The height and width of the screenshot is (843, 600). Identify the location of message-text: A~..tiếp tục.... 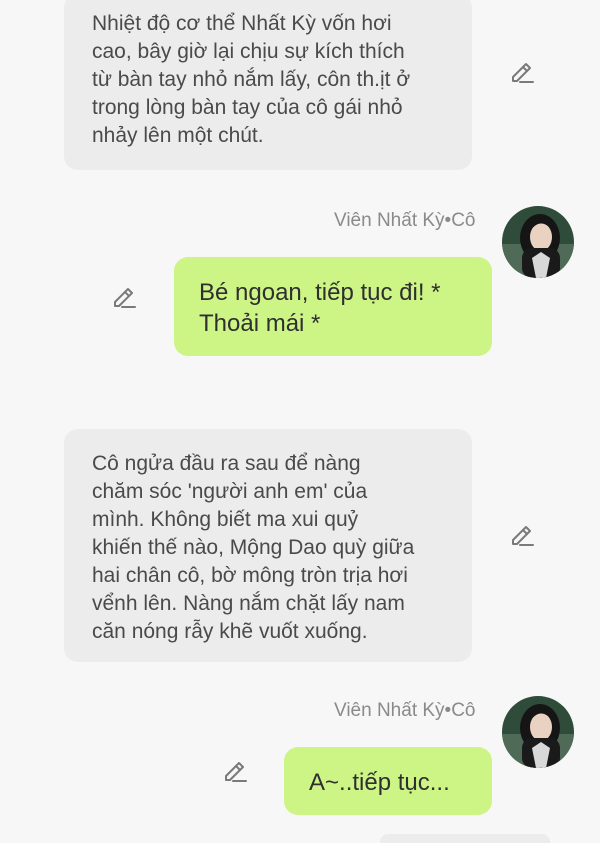
(379, 782).